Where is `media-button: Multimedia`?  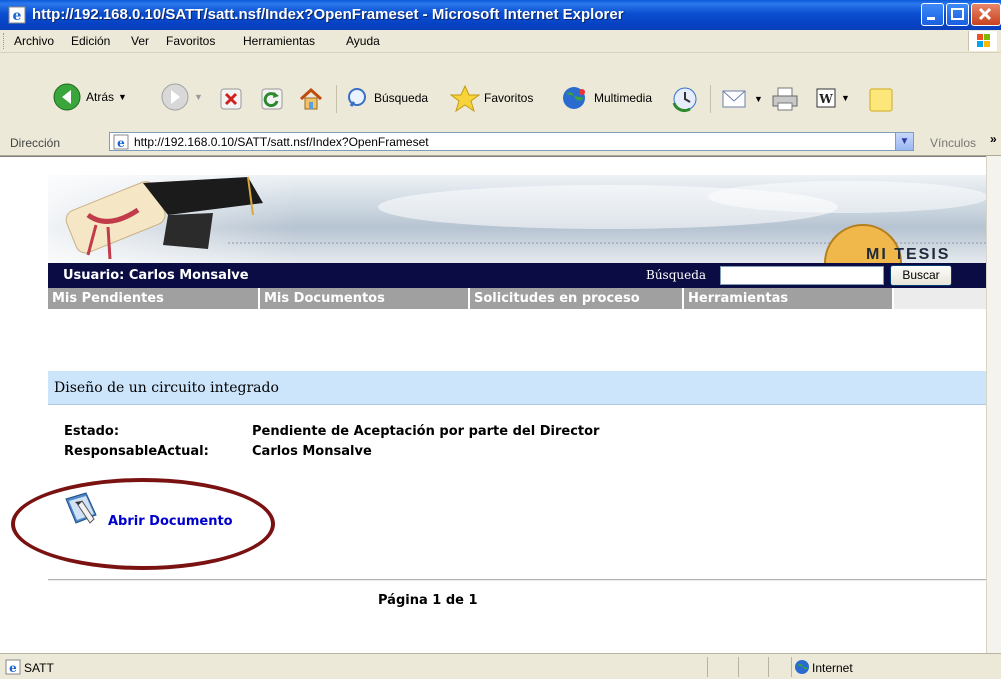 media-button: Multimedia is located at coordinates (606, 98).